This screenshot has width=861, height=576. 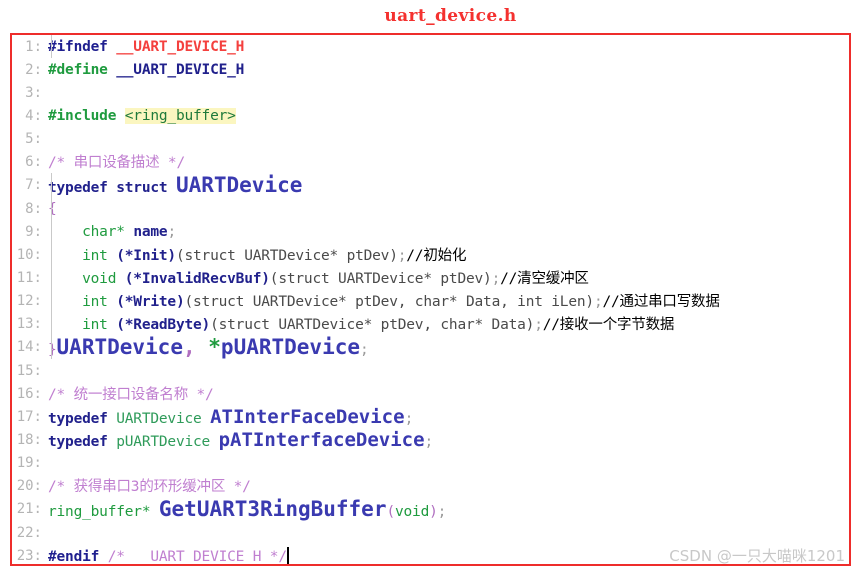 What do you see at coordinates (29, 300) in the screenshot?
I see `line-number: 12:` at bounding box center [29, 300].